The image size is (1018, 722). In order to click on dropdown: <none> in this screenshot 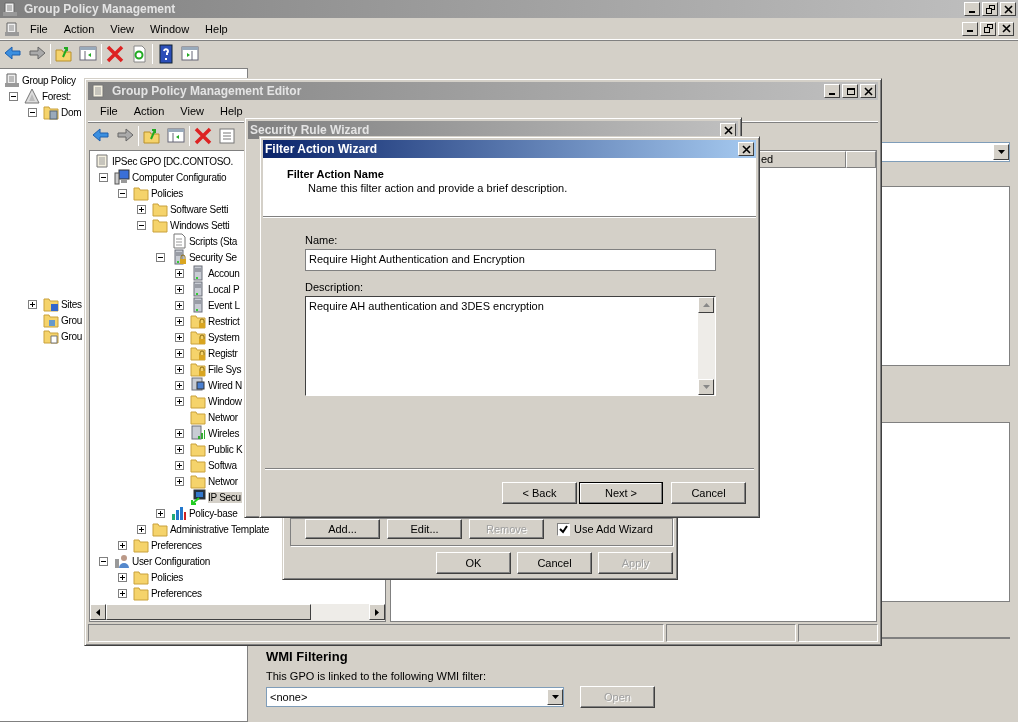, I will do `click(415, 697)`.